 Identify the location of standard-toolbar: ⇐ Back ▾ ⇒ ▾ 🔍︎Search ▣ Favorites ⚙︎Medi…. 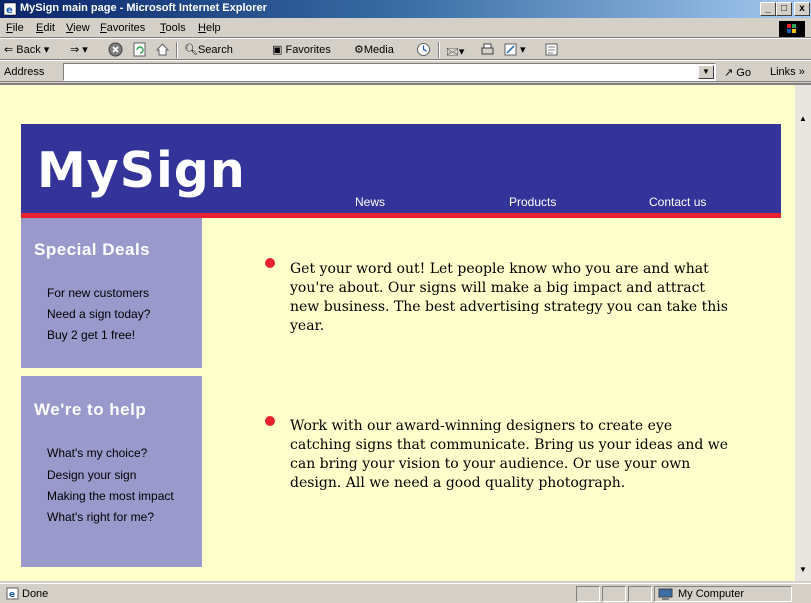
(405, 49).